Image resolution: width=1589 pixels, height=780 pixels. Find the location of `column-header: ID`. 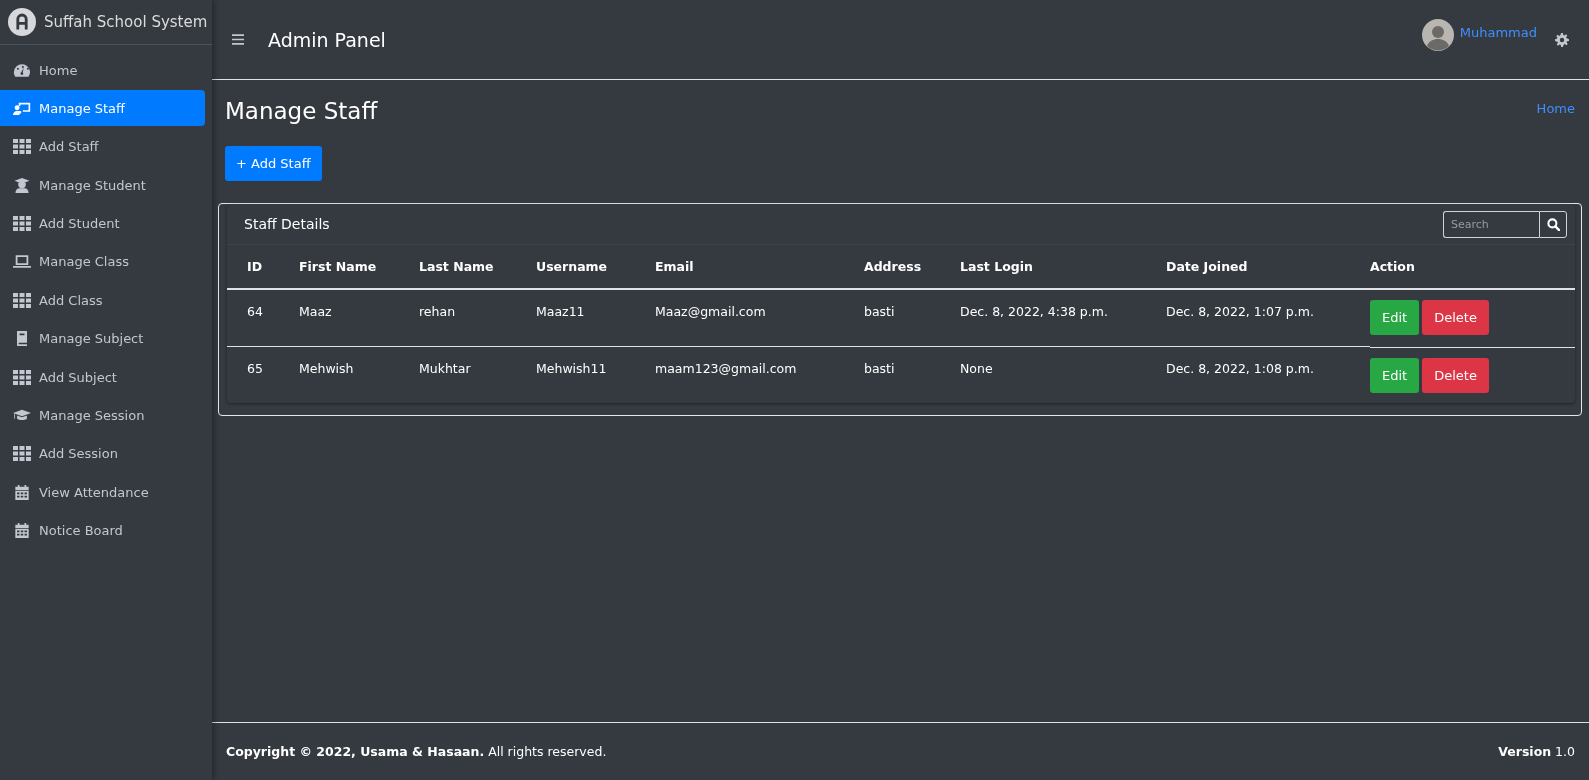

column-header: ID is located at coordinates (255, 266).